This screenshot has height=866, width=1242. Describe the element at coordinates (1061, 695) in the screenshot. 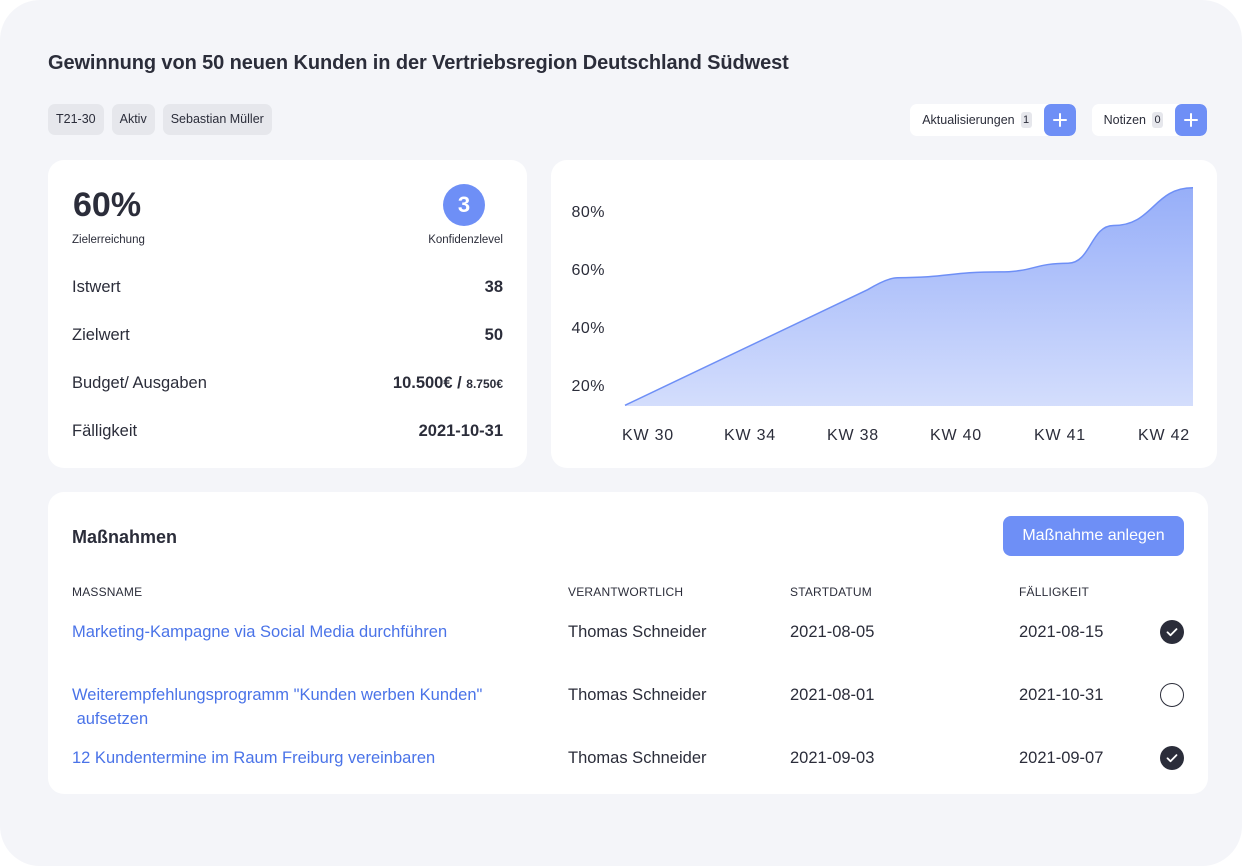

I see `measure-due: 2021-10-31` at that location.